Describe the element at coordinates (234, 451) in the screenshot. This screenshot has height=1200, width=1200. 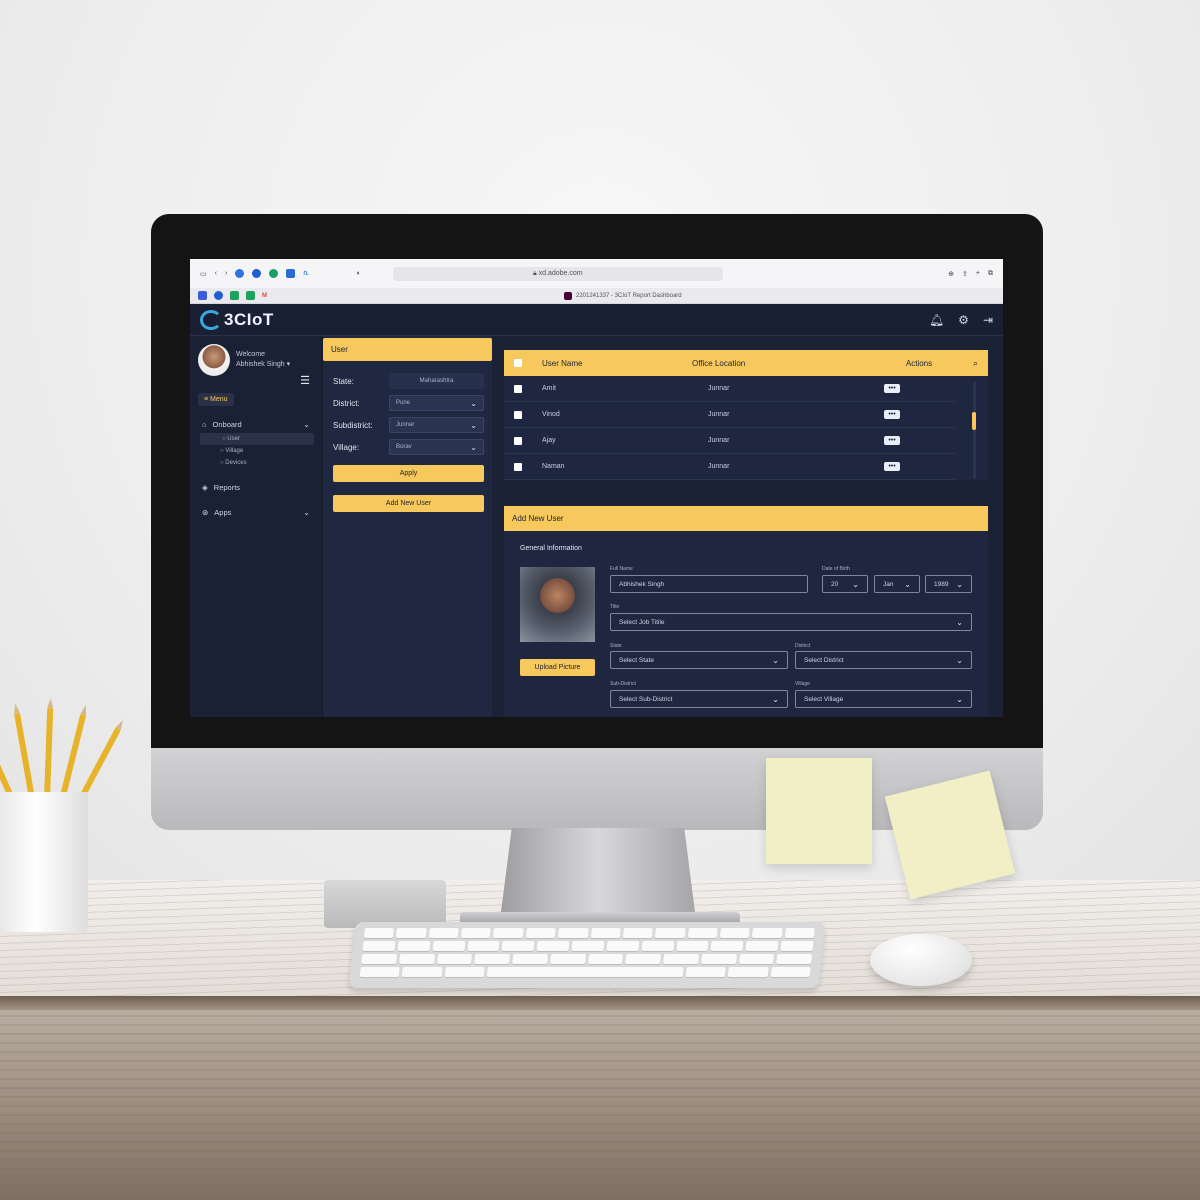
I see `sidebar-subitem-label: Village` at that location.